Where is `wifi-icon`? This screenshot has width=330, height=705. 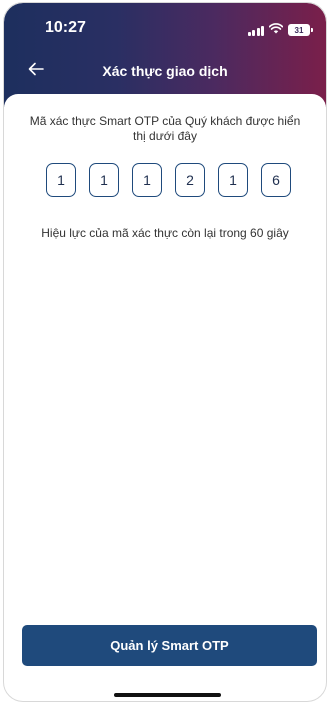 wifi-icon is located at coordinates (276, 30).